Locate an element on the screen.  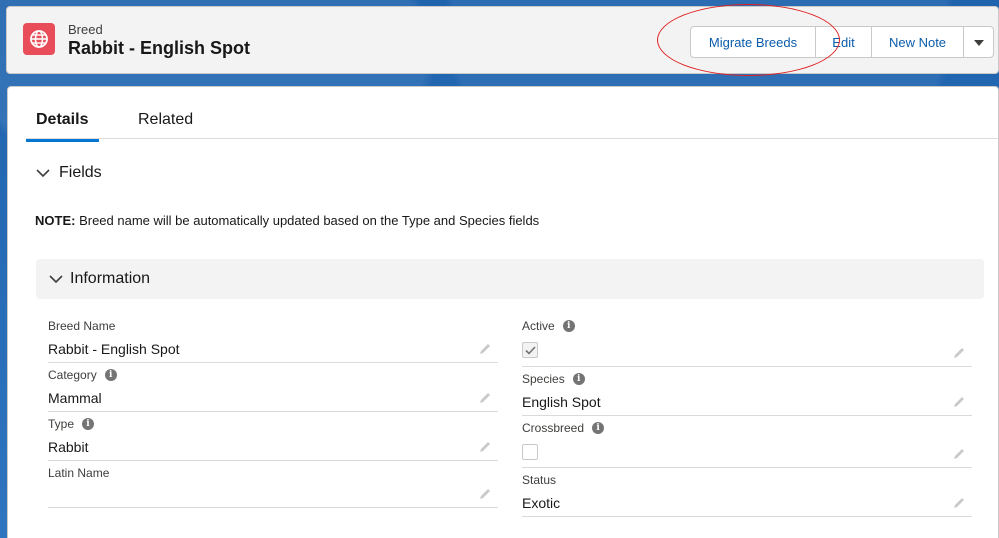
field-value: Rabbit - English Spot is located at coordinates (114, 349).